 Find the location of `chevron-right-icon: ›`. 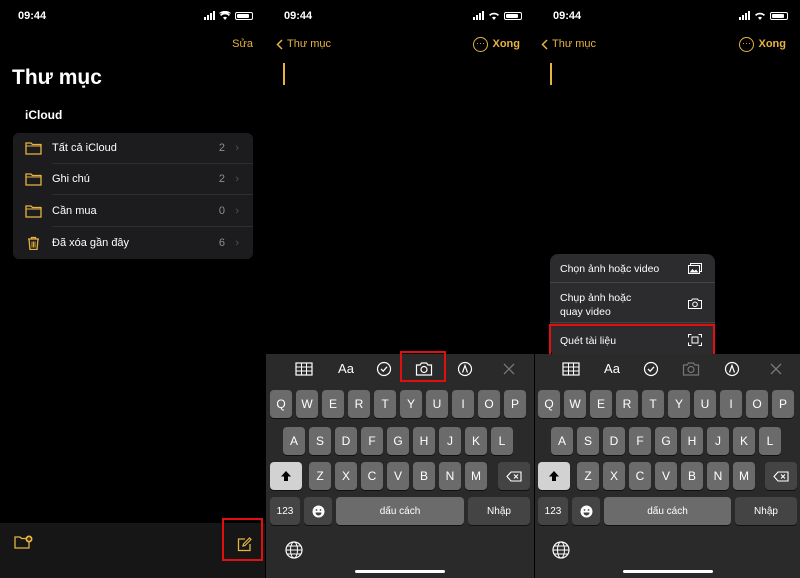

chevron-right-icon: › is located at coordinates (237, 211).